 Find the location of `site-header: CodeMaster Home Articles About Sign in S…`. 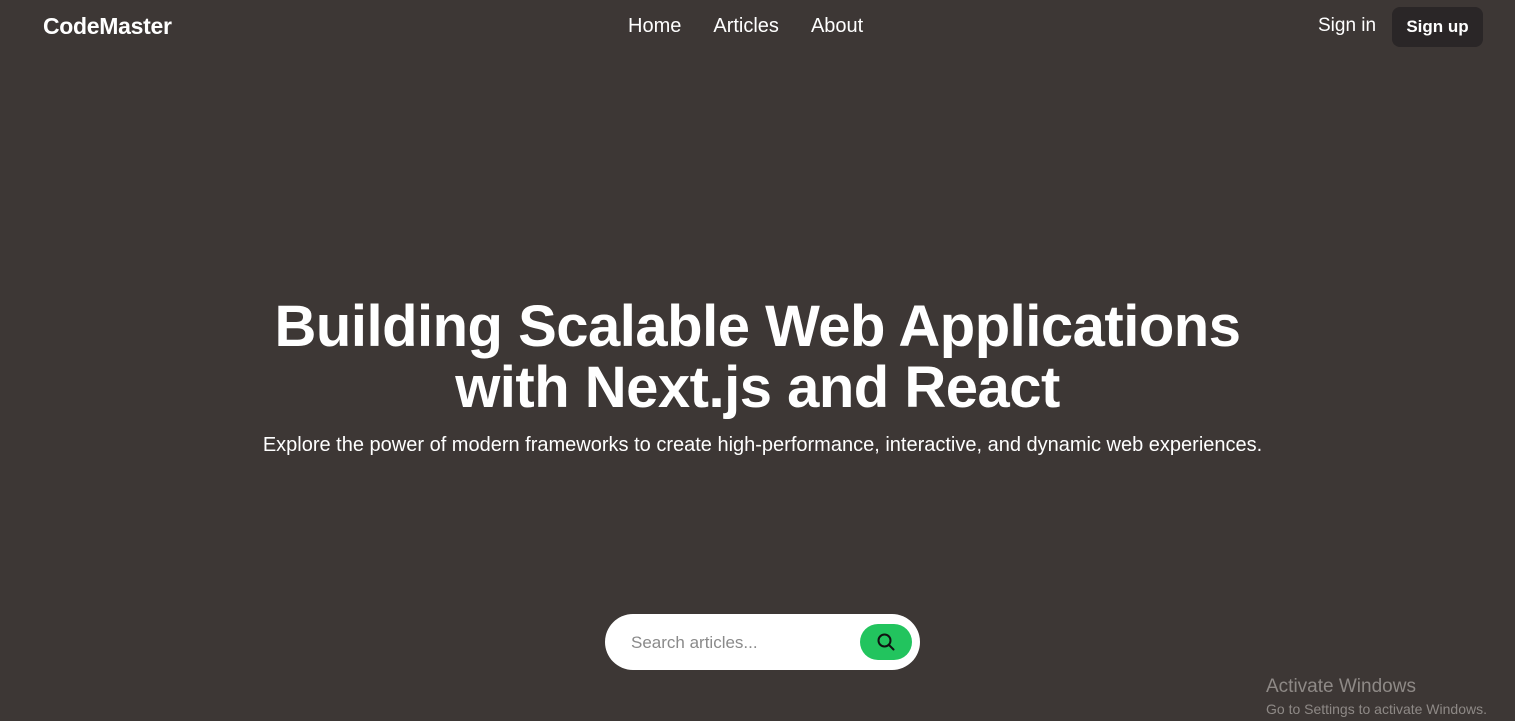

site-header: CodeMaster Home Articles About Sign in S… is located at coordinates (757, 27).